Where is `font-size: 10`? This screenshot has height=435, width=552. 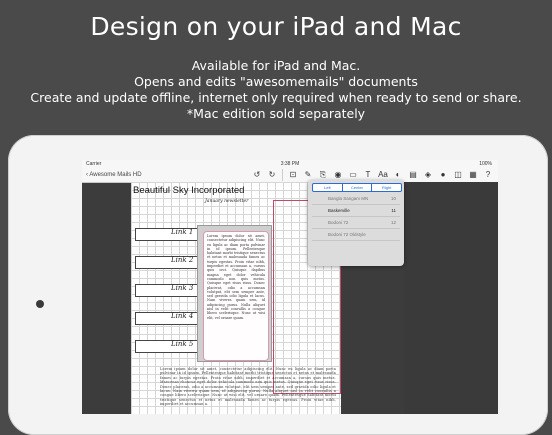
font-size: 10 is located at coordinates (393, 198).